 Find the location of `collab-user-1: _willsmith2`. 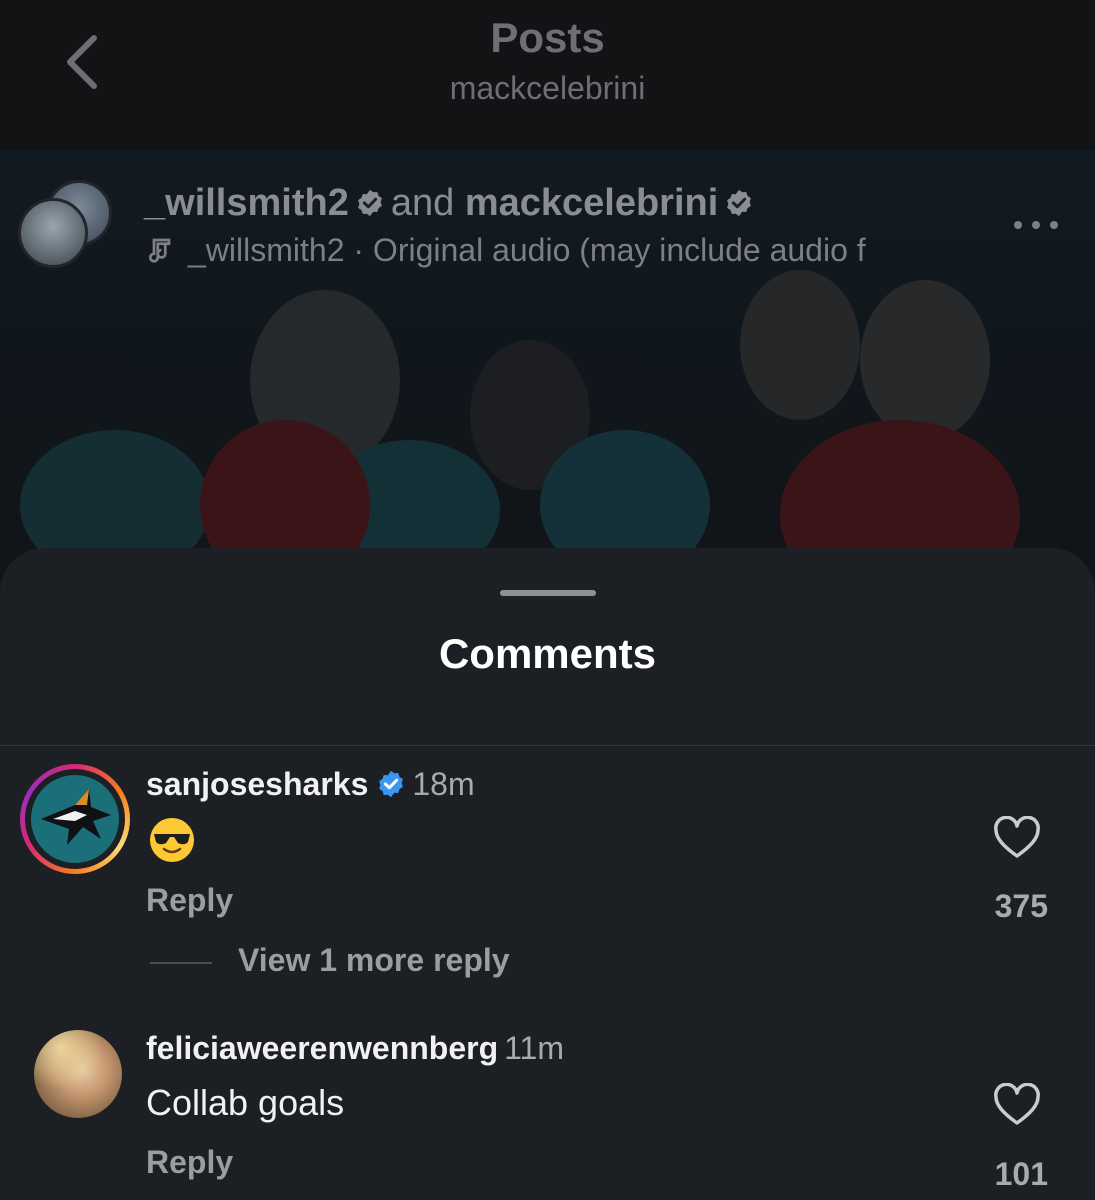

collab-user-1: _willsmith2 is located at coordinates (246, 203).